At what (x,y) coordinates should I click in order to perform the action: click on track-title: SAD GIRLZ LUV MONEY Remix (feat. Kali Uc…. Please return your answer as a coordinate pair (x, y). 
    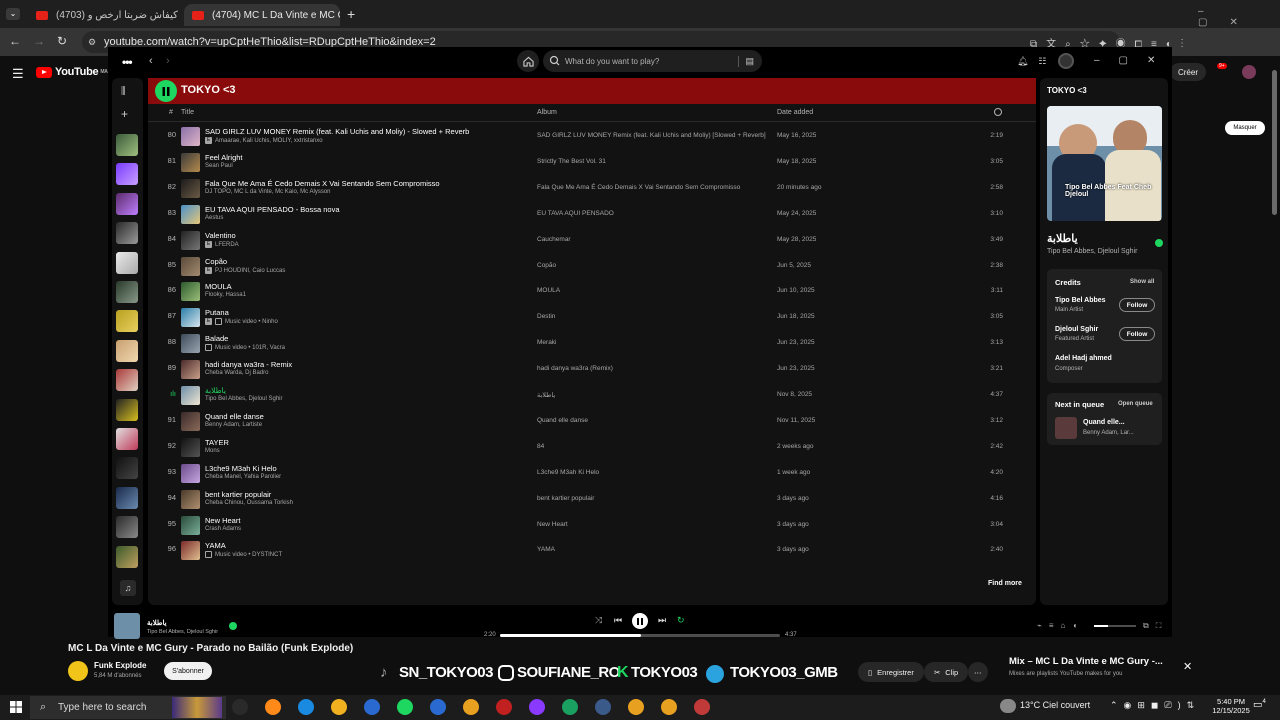
    Looking at the image, I should click on (337, 131).